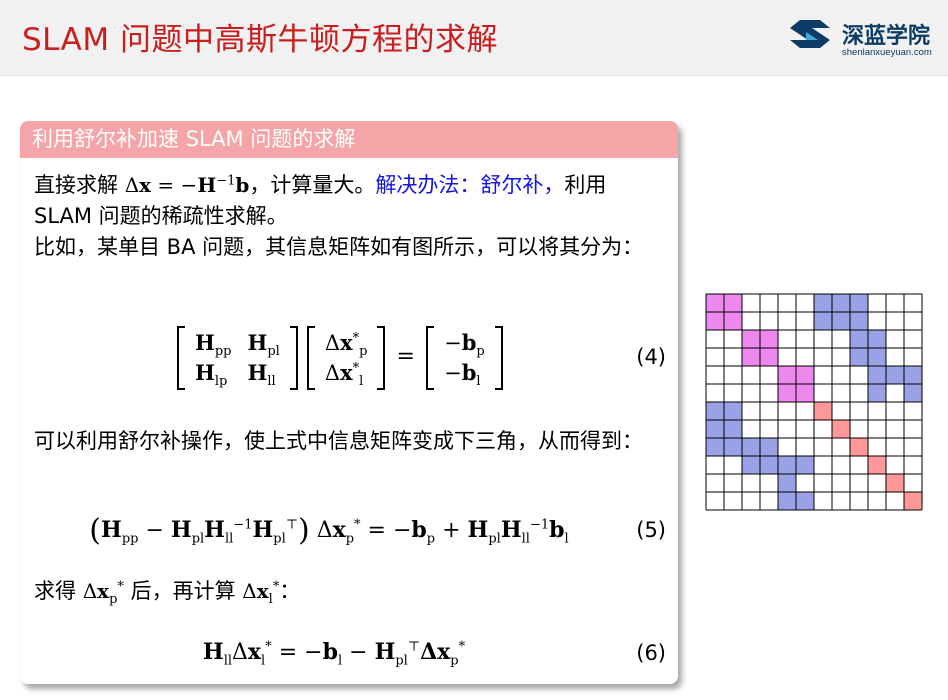 The height and width of the screenshot is (700, 948). Describe the element at coordinates (260, 40) in the screenshot. I see `slide-title: SLAM 问题中高斯牛顿方程的求解` at that location.